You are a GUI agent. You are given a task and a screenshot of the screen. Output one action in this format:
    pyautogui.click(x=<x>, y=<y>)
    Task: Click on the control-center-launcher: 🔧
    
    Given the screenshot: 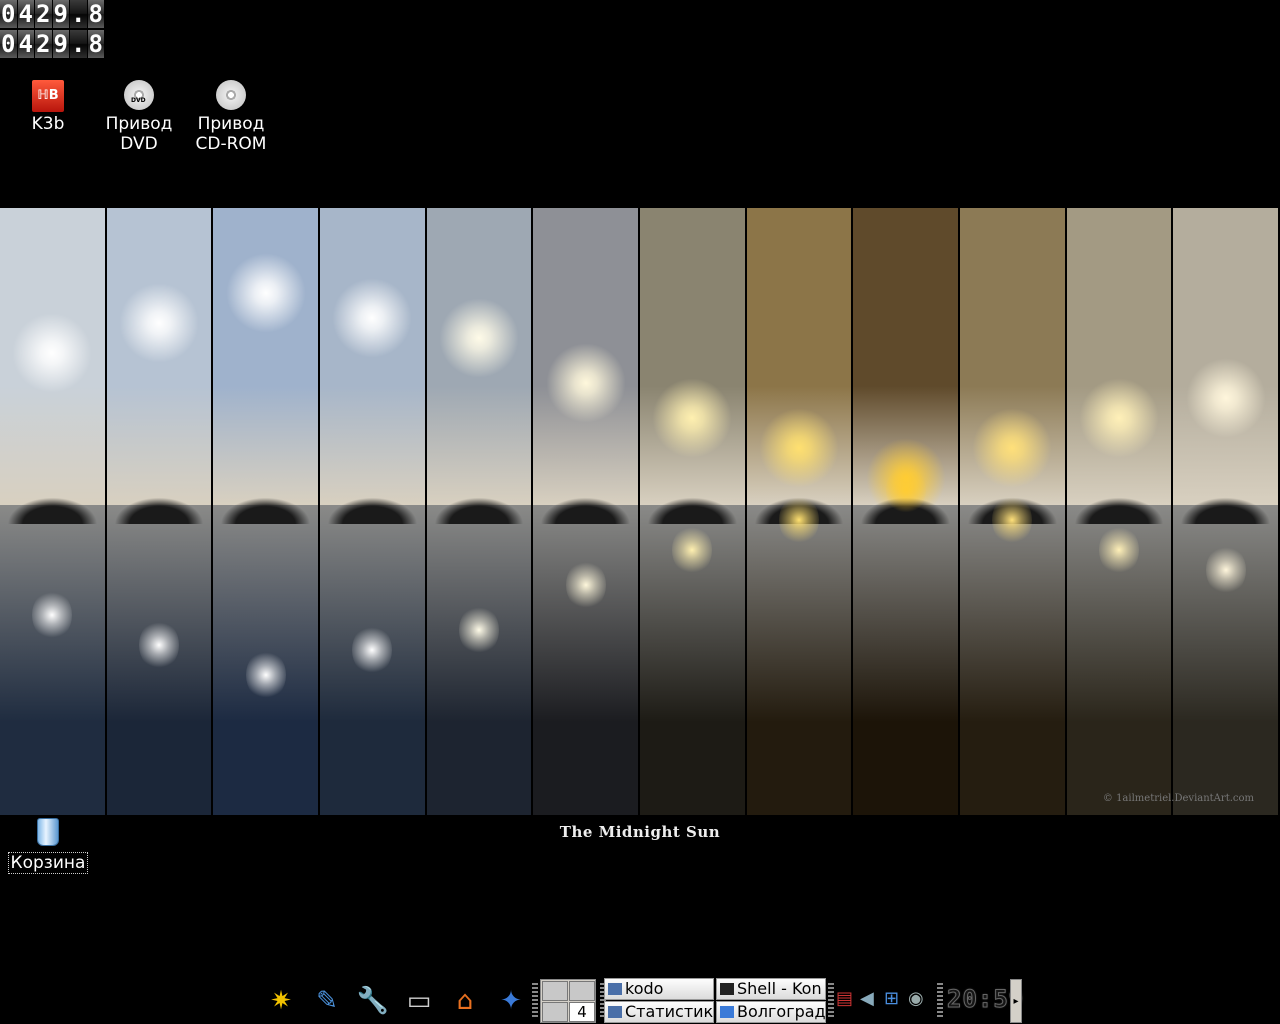 What is the action you would take?
    pyautogui.click(x=373, y=1001)
    